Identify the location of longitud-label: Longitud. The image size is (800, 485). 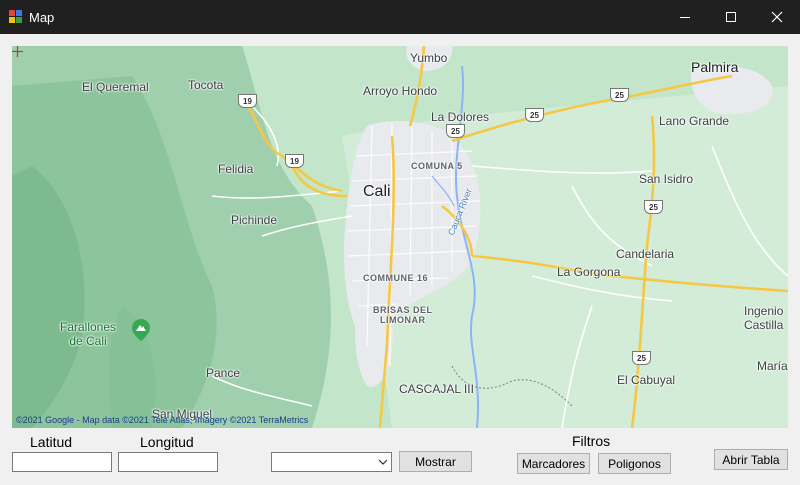
(167, 442).